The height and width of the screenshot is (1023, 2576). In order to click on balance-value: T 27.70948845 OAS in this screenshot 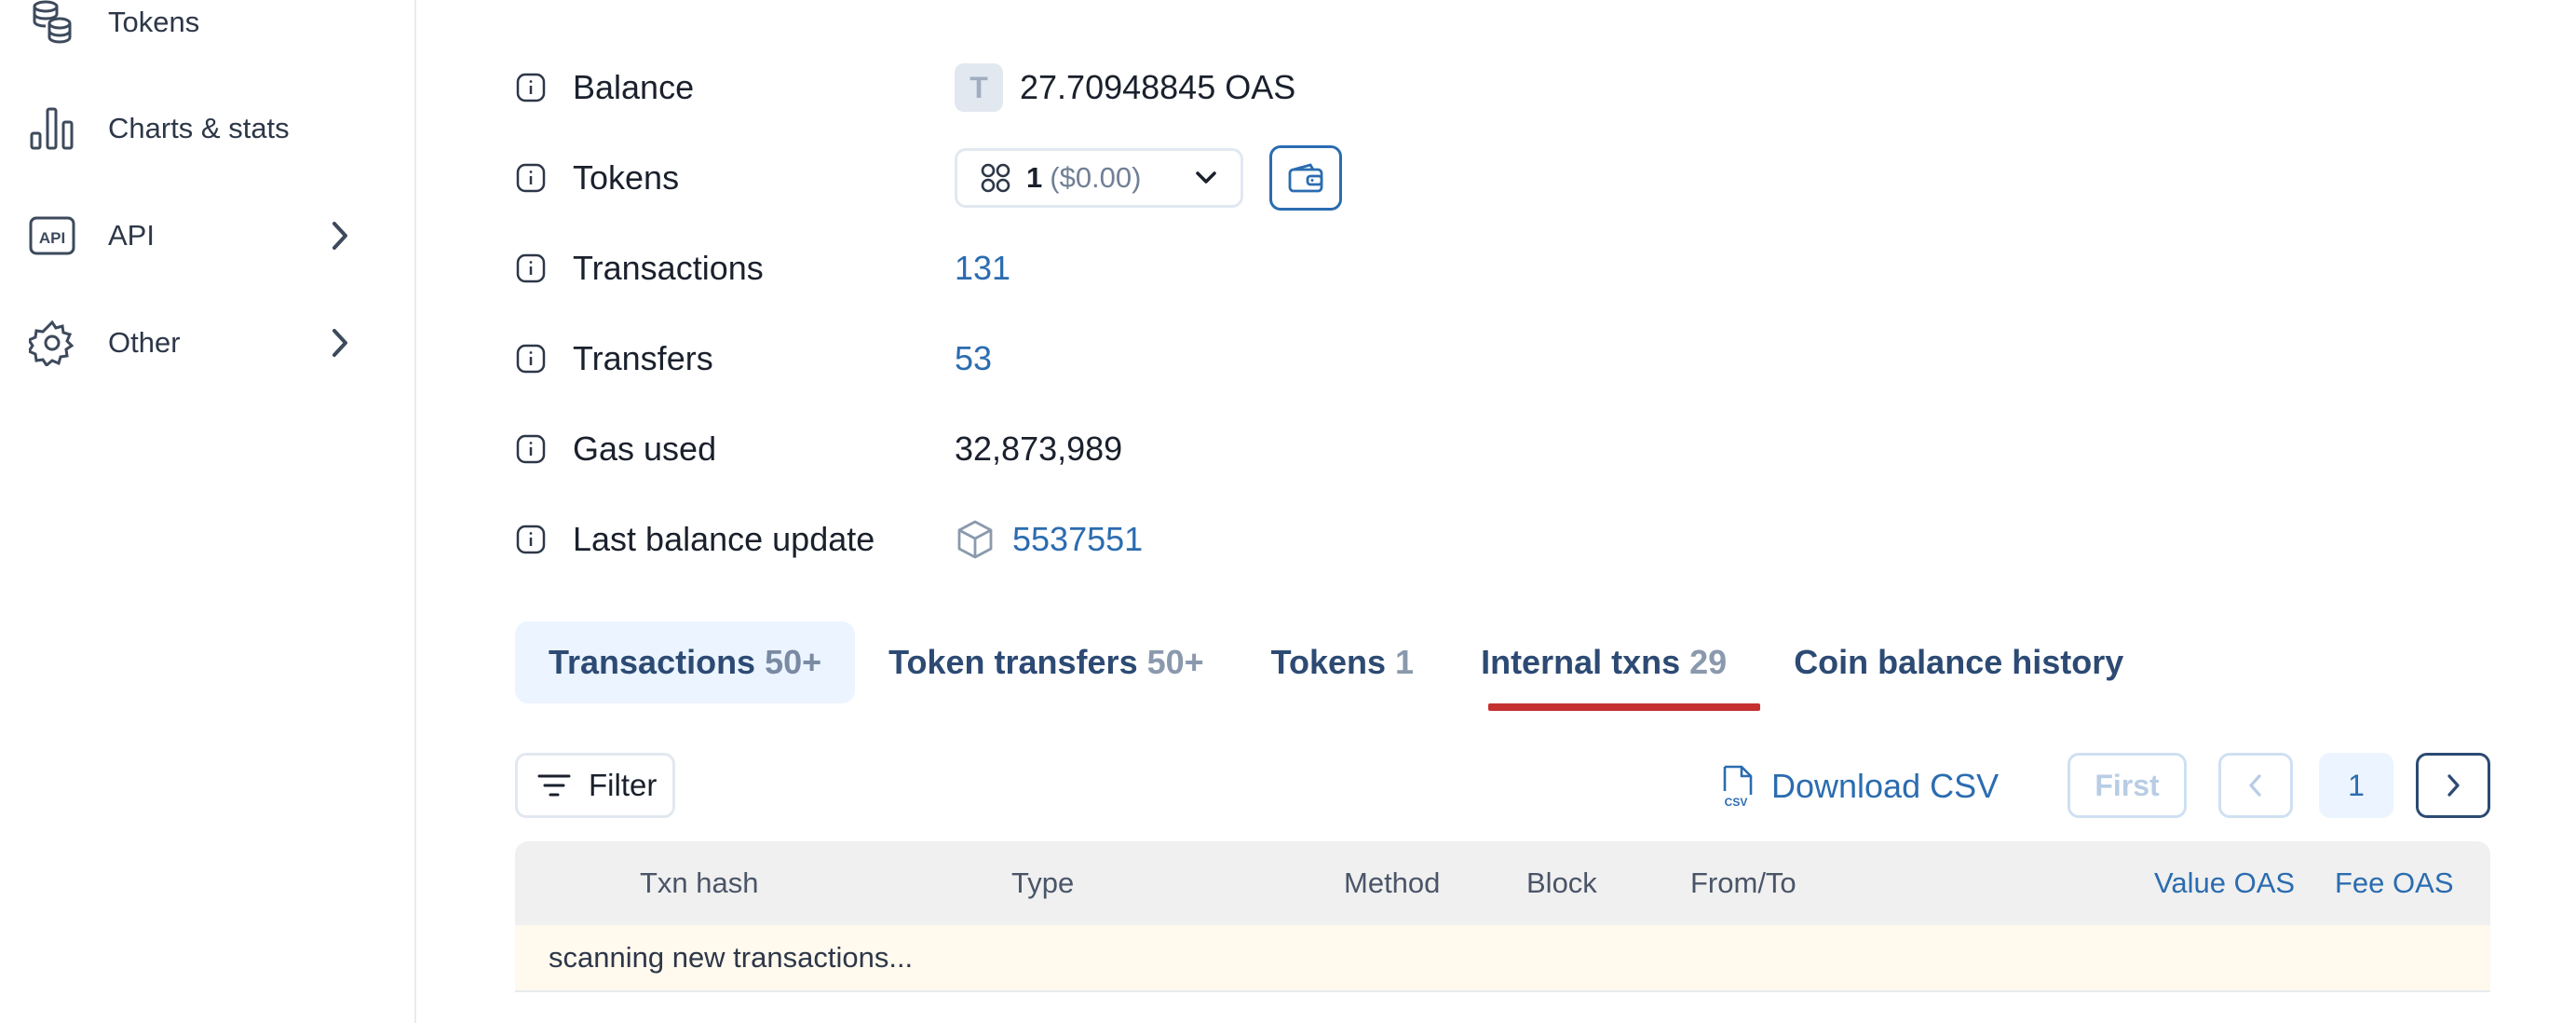, I will do `click(1125, 87)`.